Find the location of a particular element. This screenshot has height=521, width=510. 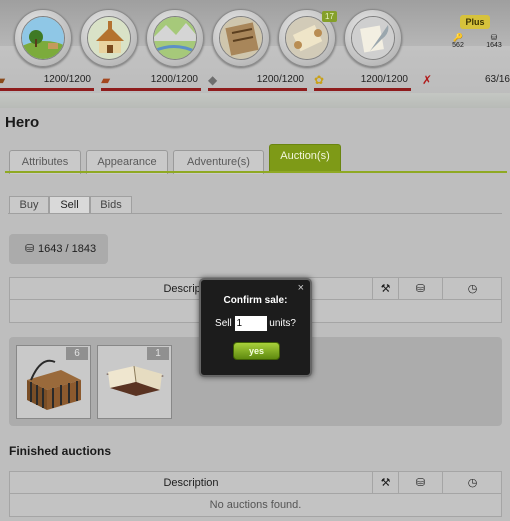

gold-icon: 🔑 is located at coordinates (458, 37).